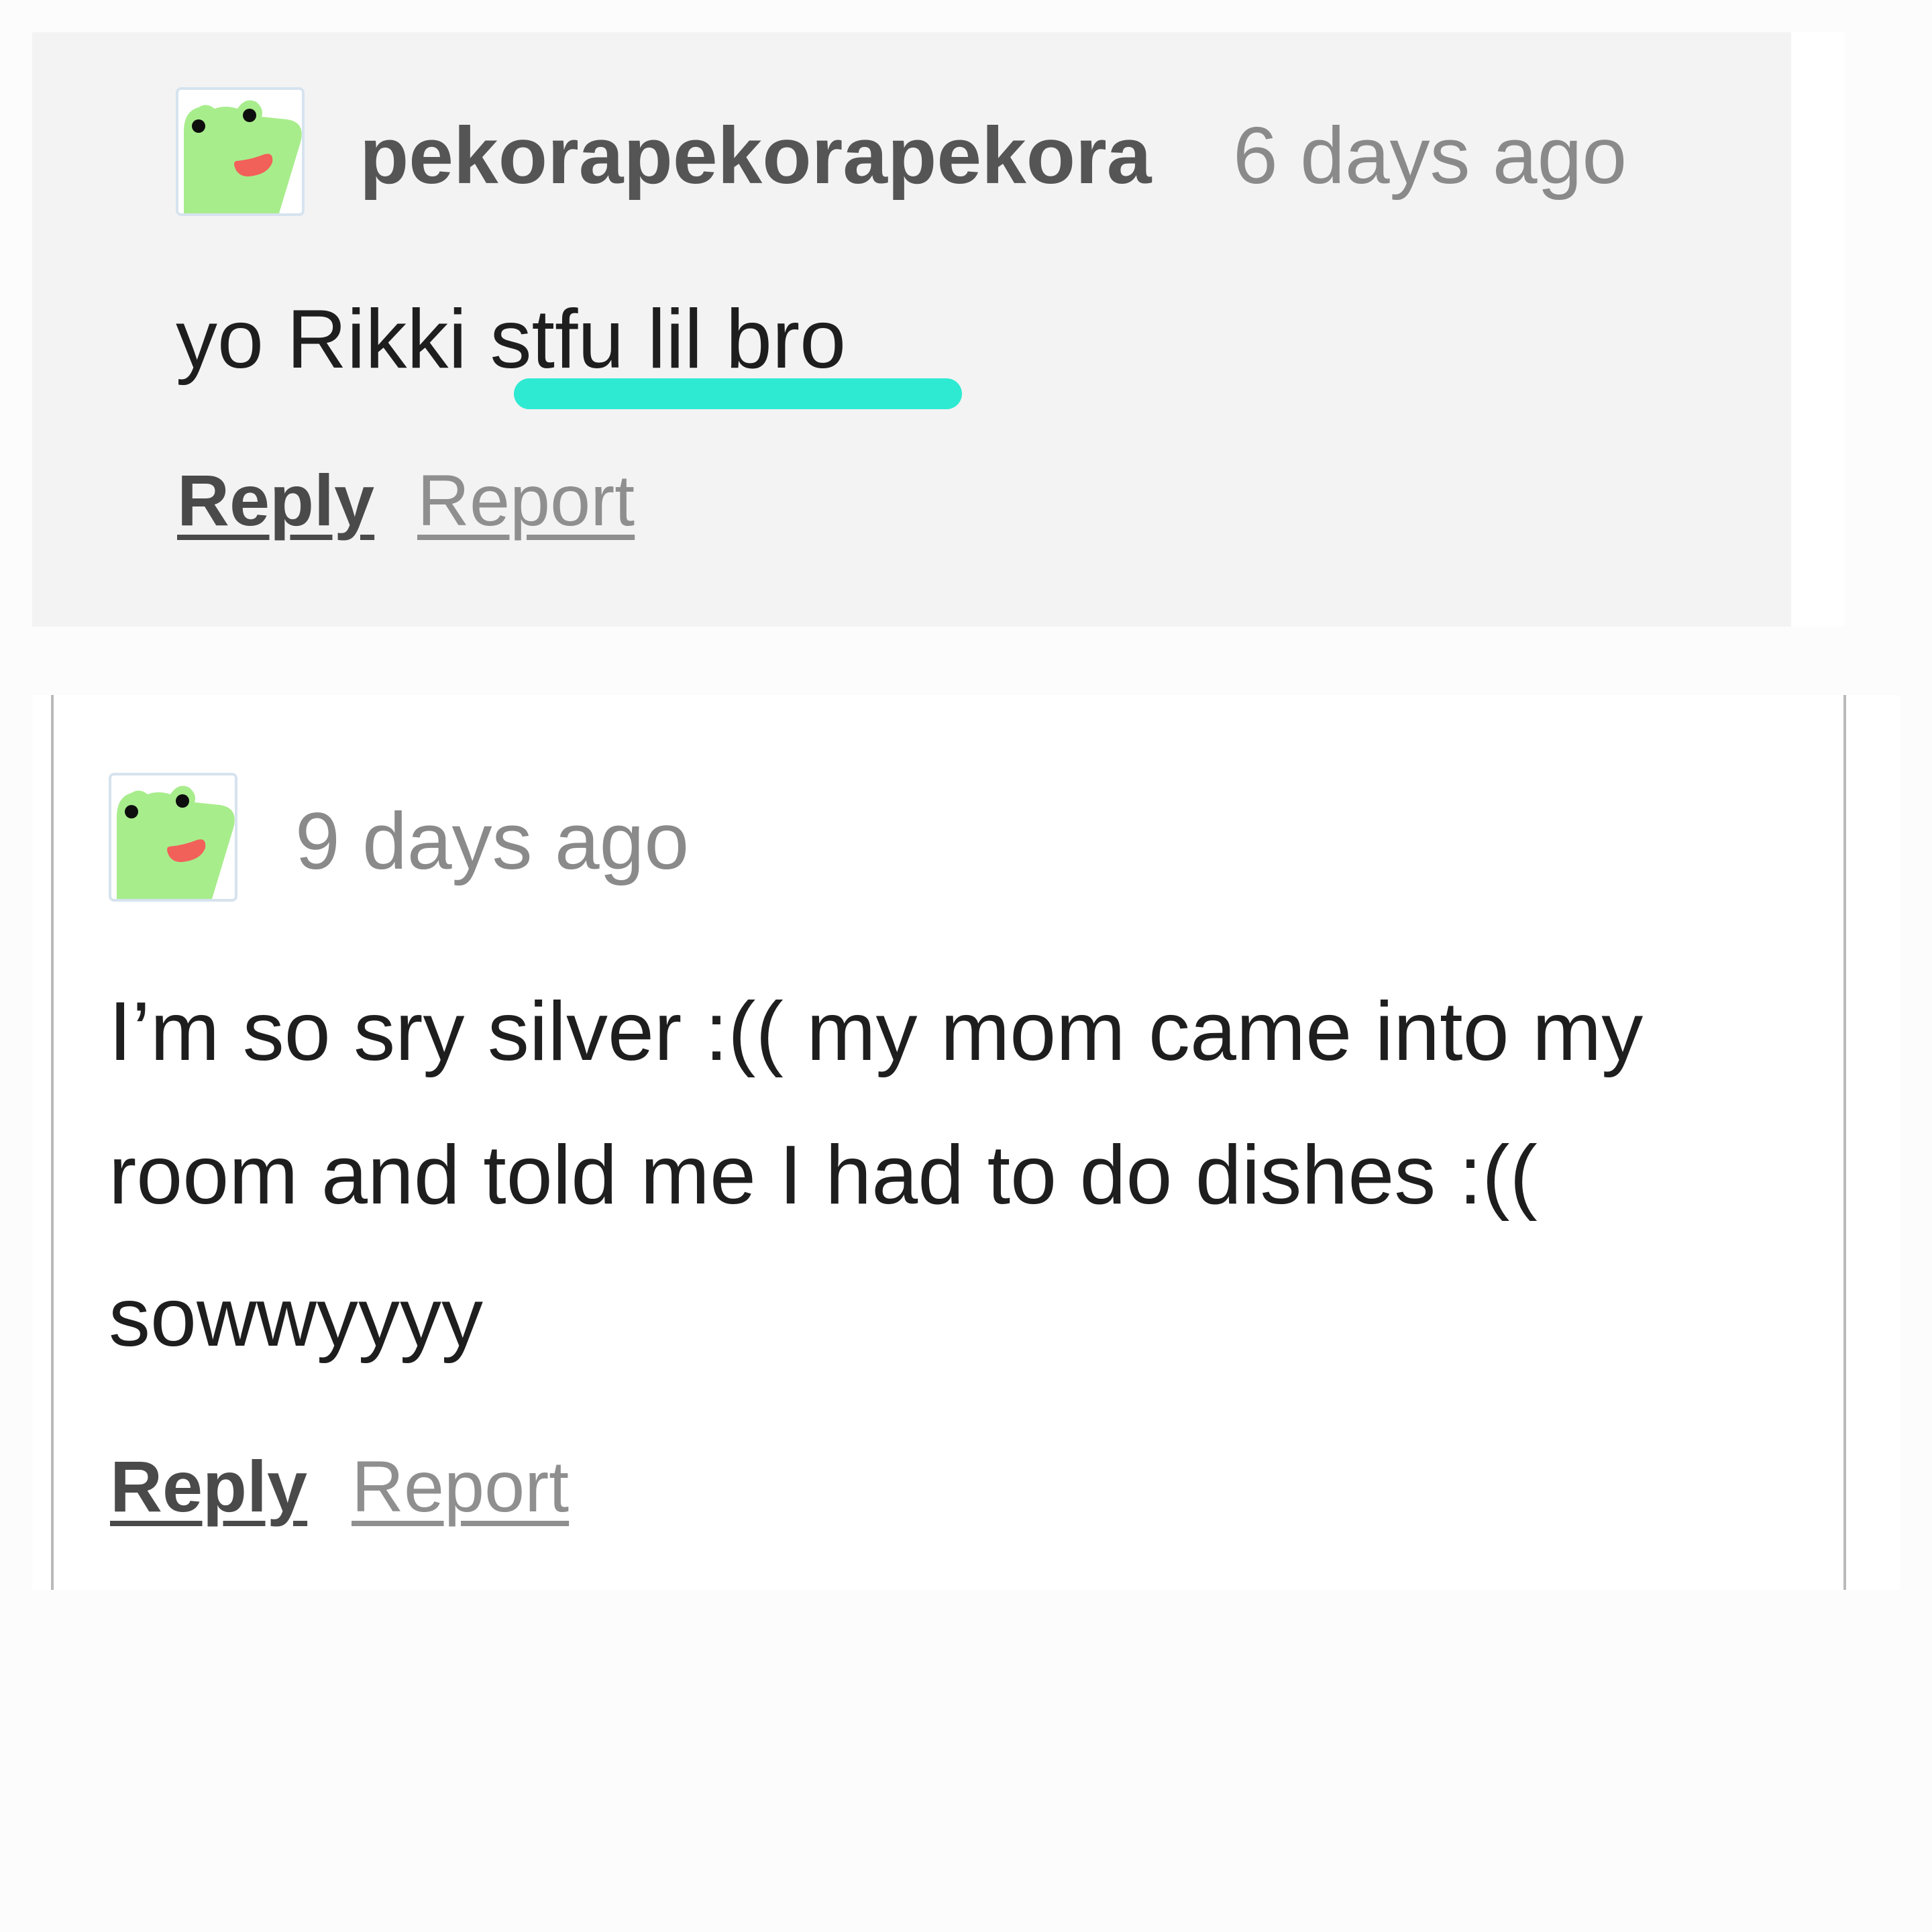  What do you see at coordinates (296, 1317) in the screenshot?
I see `comment-body-line: sowwyyyy` at bounding box center [296, 1317].